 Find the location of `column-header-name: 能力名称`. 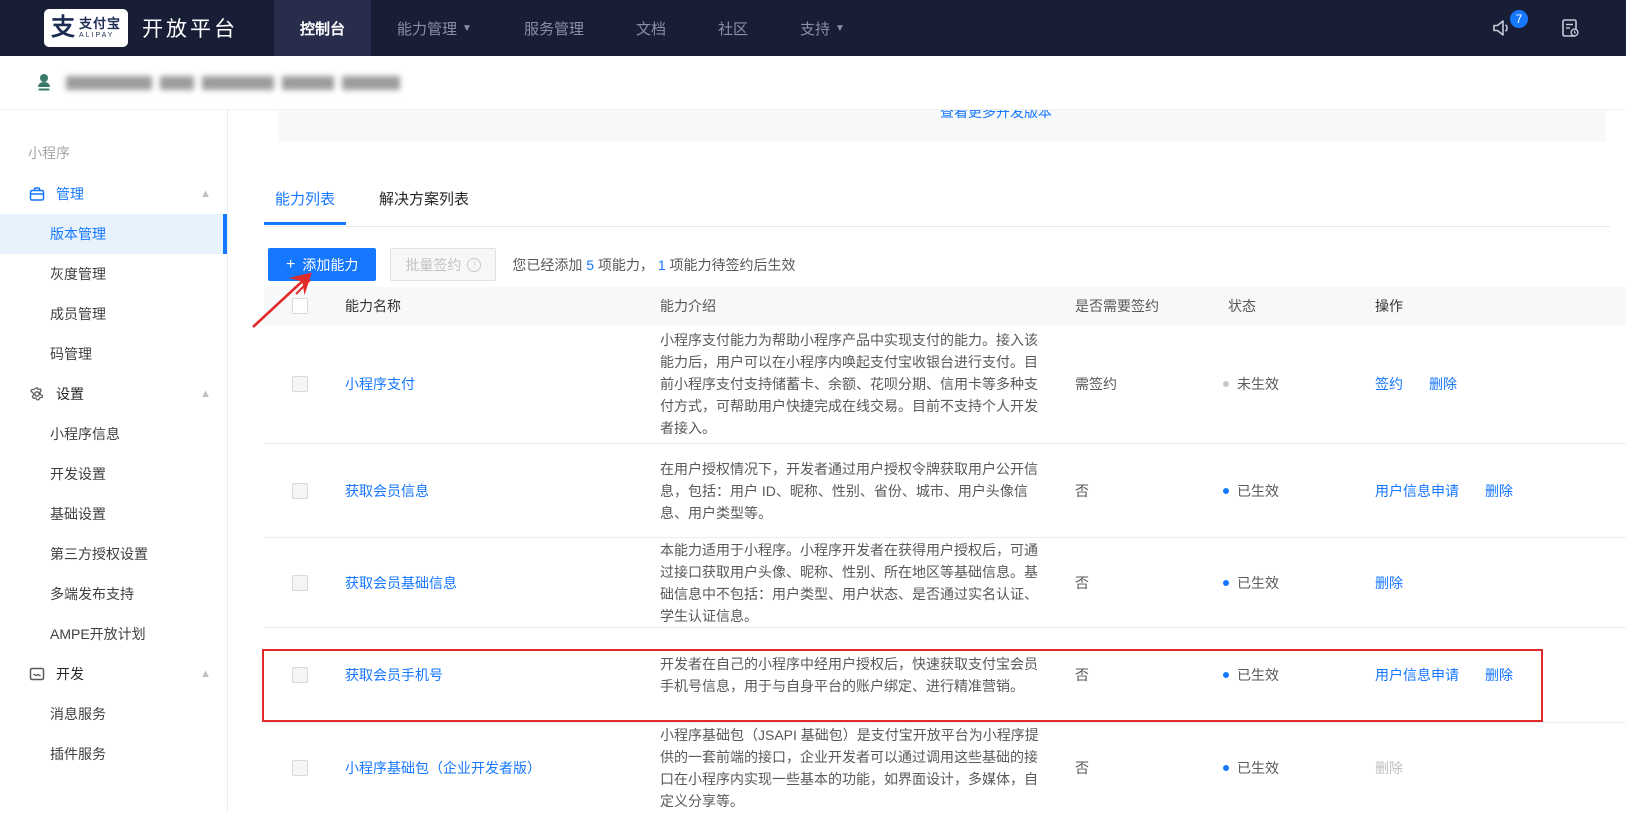

column-header-name: 能力名称 is located at coordinates (373, 306).